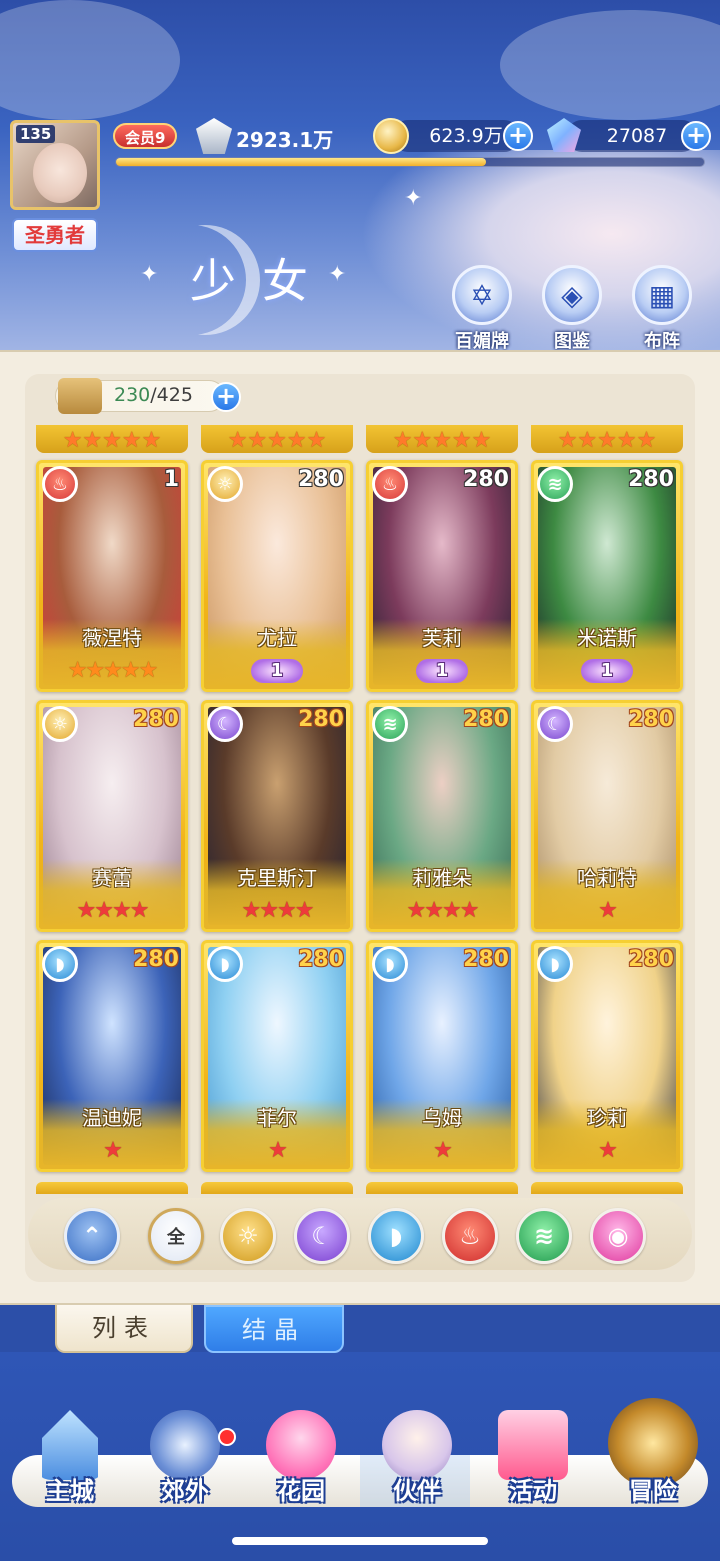 This screenshot has width=720, height=1561. Describe the element at coordinates (145, 136) in the screenshot. I see `vip-badge: 会员9` at that location.